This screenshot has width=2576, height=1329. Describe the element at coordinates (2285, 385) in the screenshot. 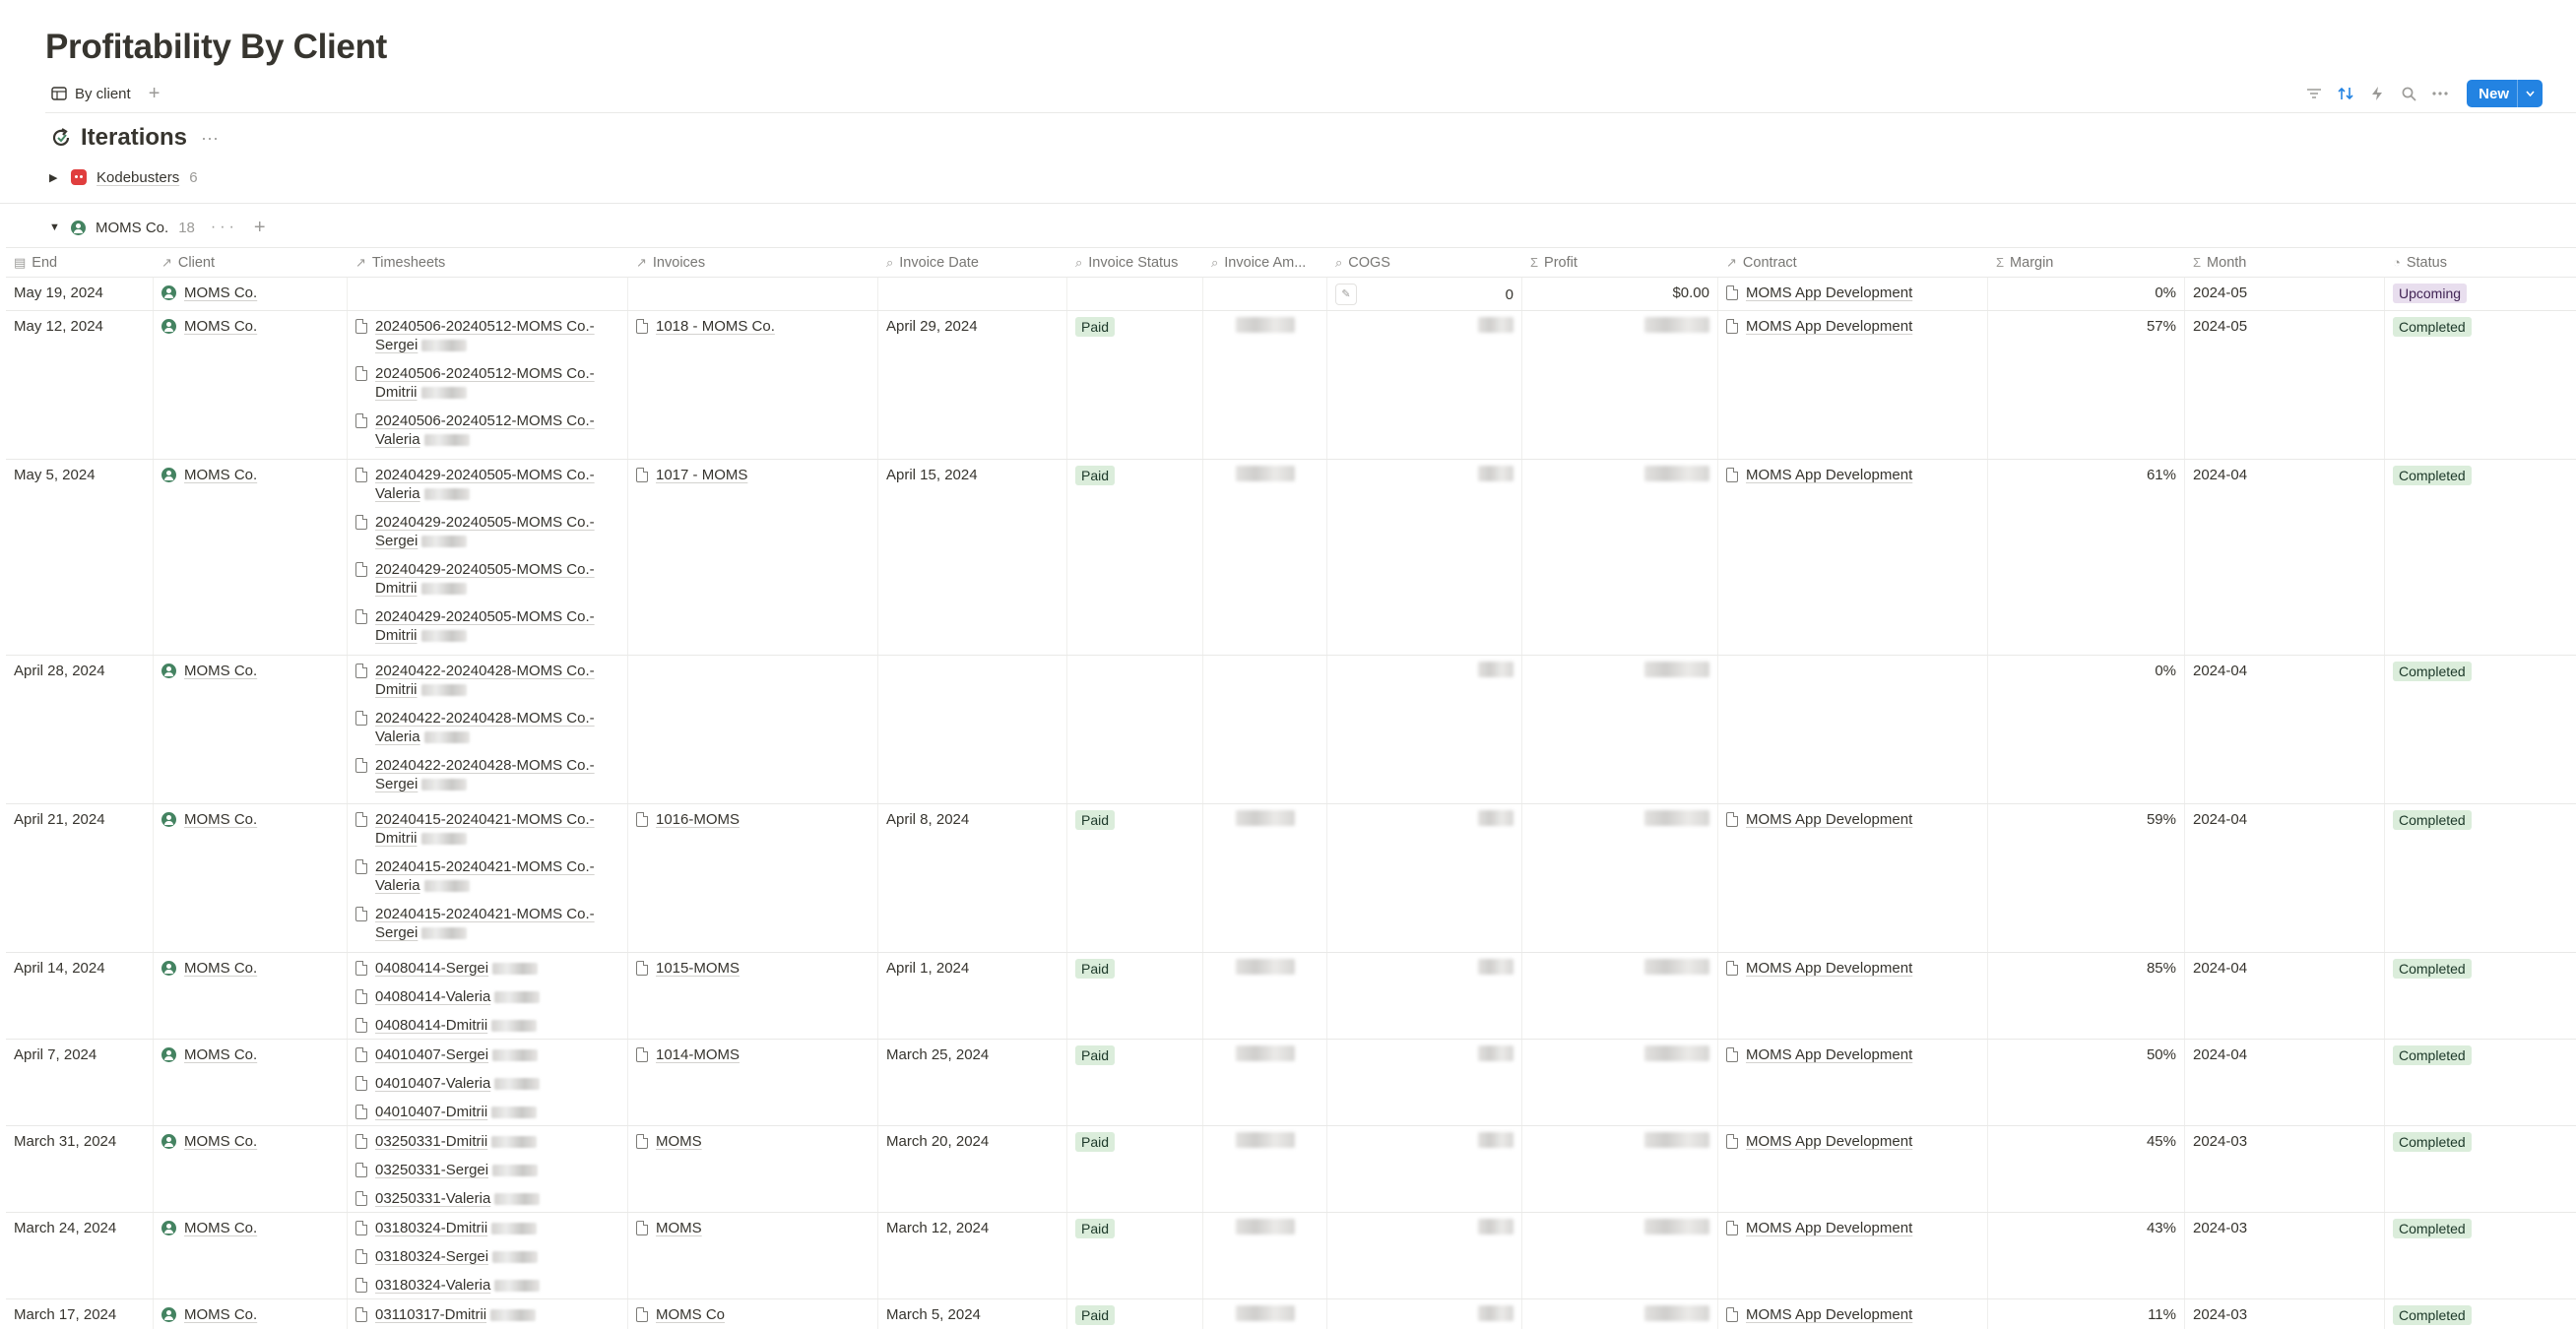

I see `cell-month: 2024-05` at that location.